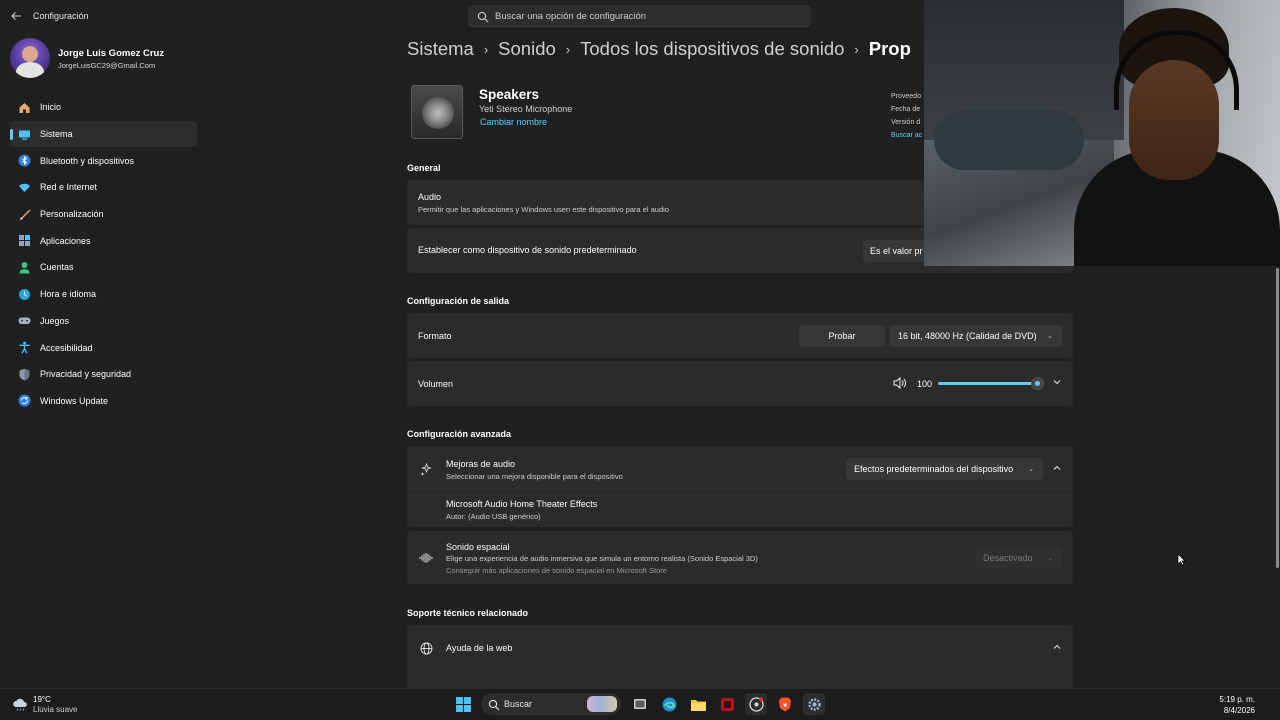 The height and width of the screenshot is (720, 1280). What do you see at coordinates (925, 384) in the screenshot?
I see `volume-value: 100` at bounding box center [925, 384].